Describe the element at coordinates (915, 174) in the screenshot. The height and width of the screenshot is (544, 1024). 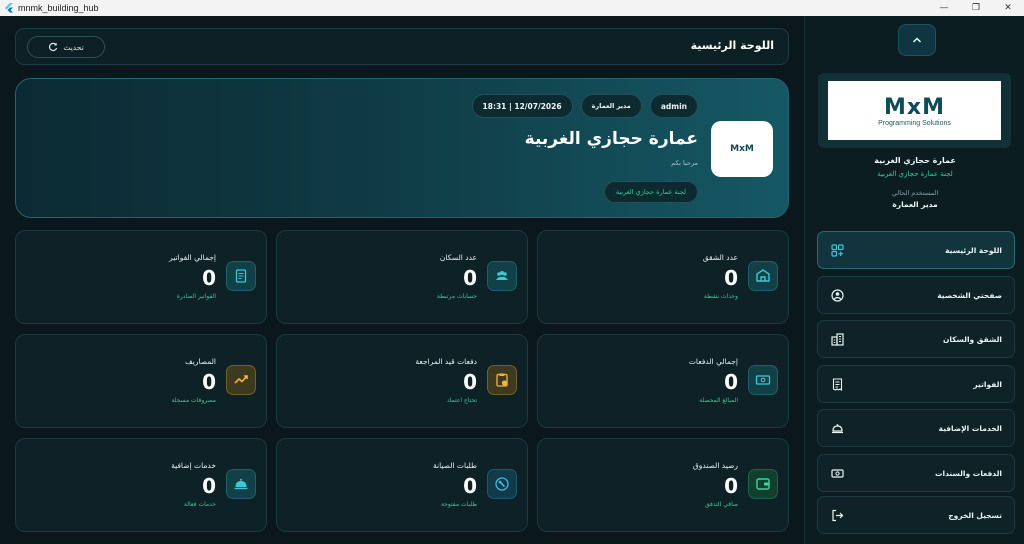
I see `sidebar-committee: لجنة عمارة حجازي الغربية` at that location.